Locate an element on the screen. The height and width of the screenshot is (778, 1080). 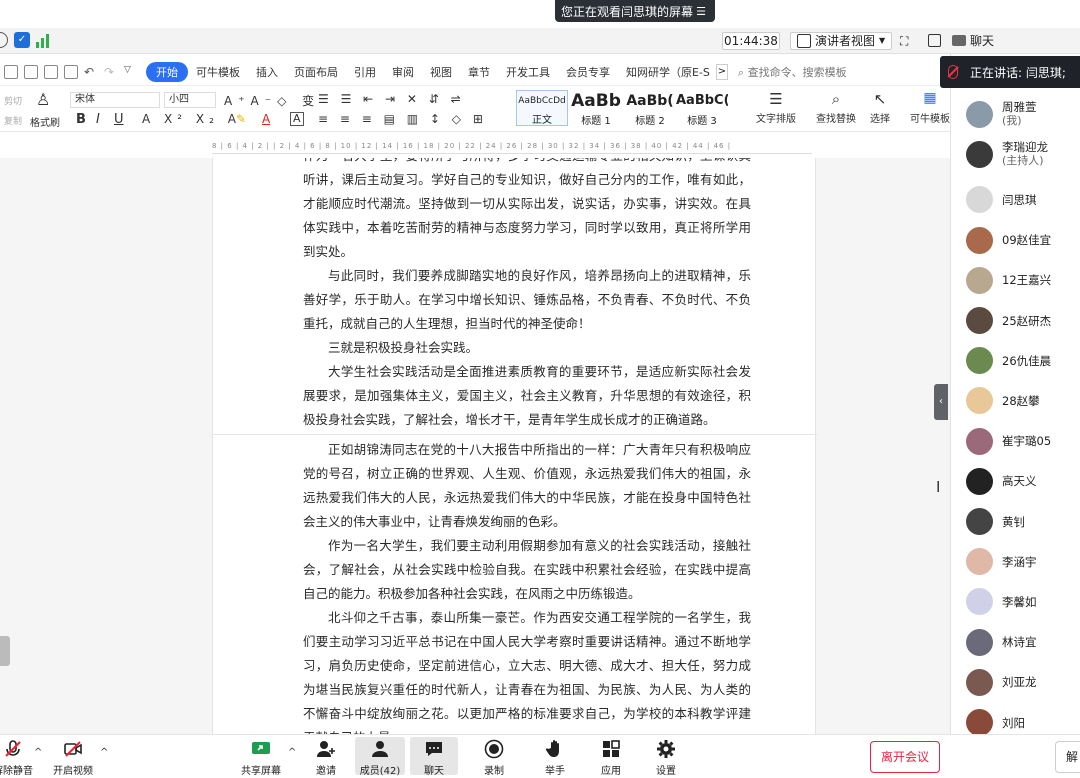
layout-icon is located at coordinates (804, 41).